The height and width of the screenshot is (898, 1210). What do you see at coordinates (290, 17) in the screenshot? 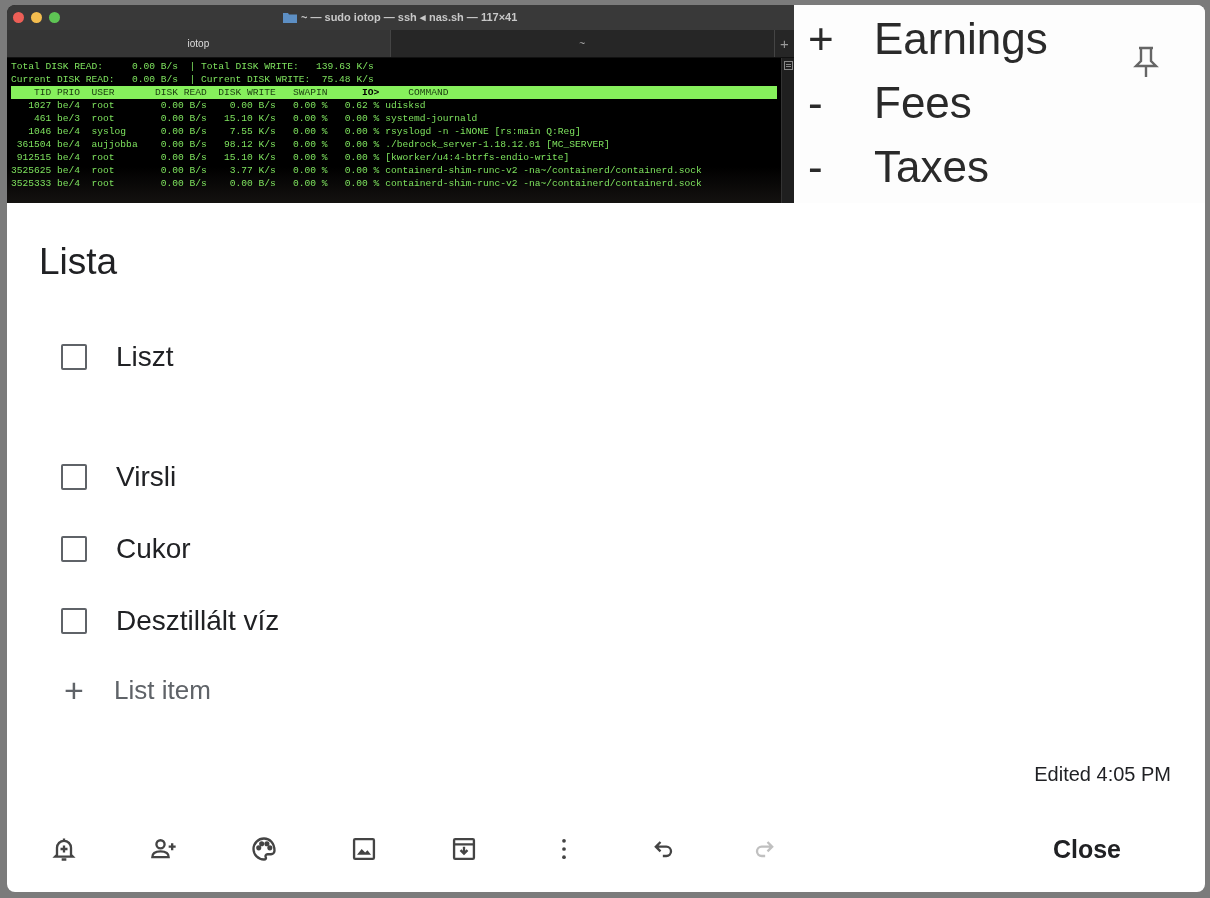
I see `folder-icon` at bounding box center [290, 17].